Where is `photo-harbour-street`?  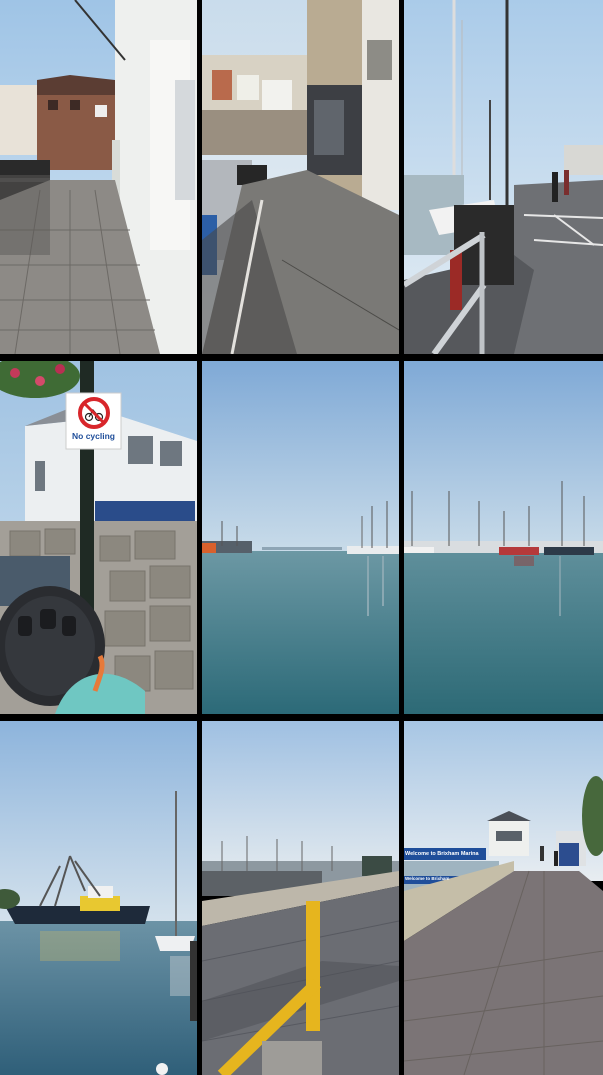
photo-harbour-street is located at coordinates (300, 177).